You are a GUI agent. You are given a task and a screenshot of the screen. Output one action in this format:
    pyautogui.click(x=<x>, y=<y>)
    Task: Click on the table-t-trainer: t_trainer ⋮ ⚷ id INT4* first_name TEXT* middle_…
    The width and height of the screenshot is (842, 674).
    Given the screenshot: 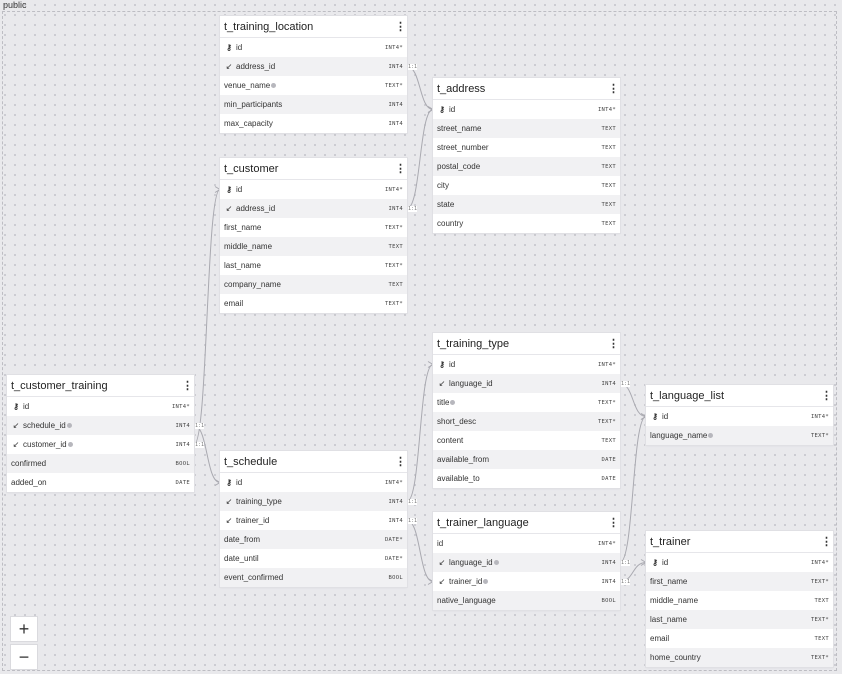 What is the action you would take?
    pyautogui.click(x=739, y=599)
    